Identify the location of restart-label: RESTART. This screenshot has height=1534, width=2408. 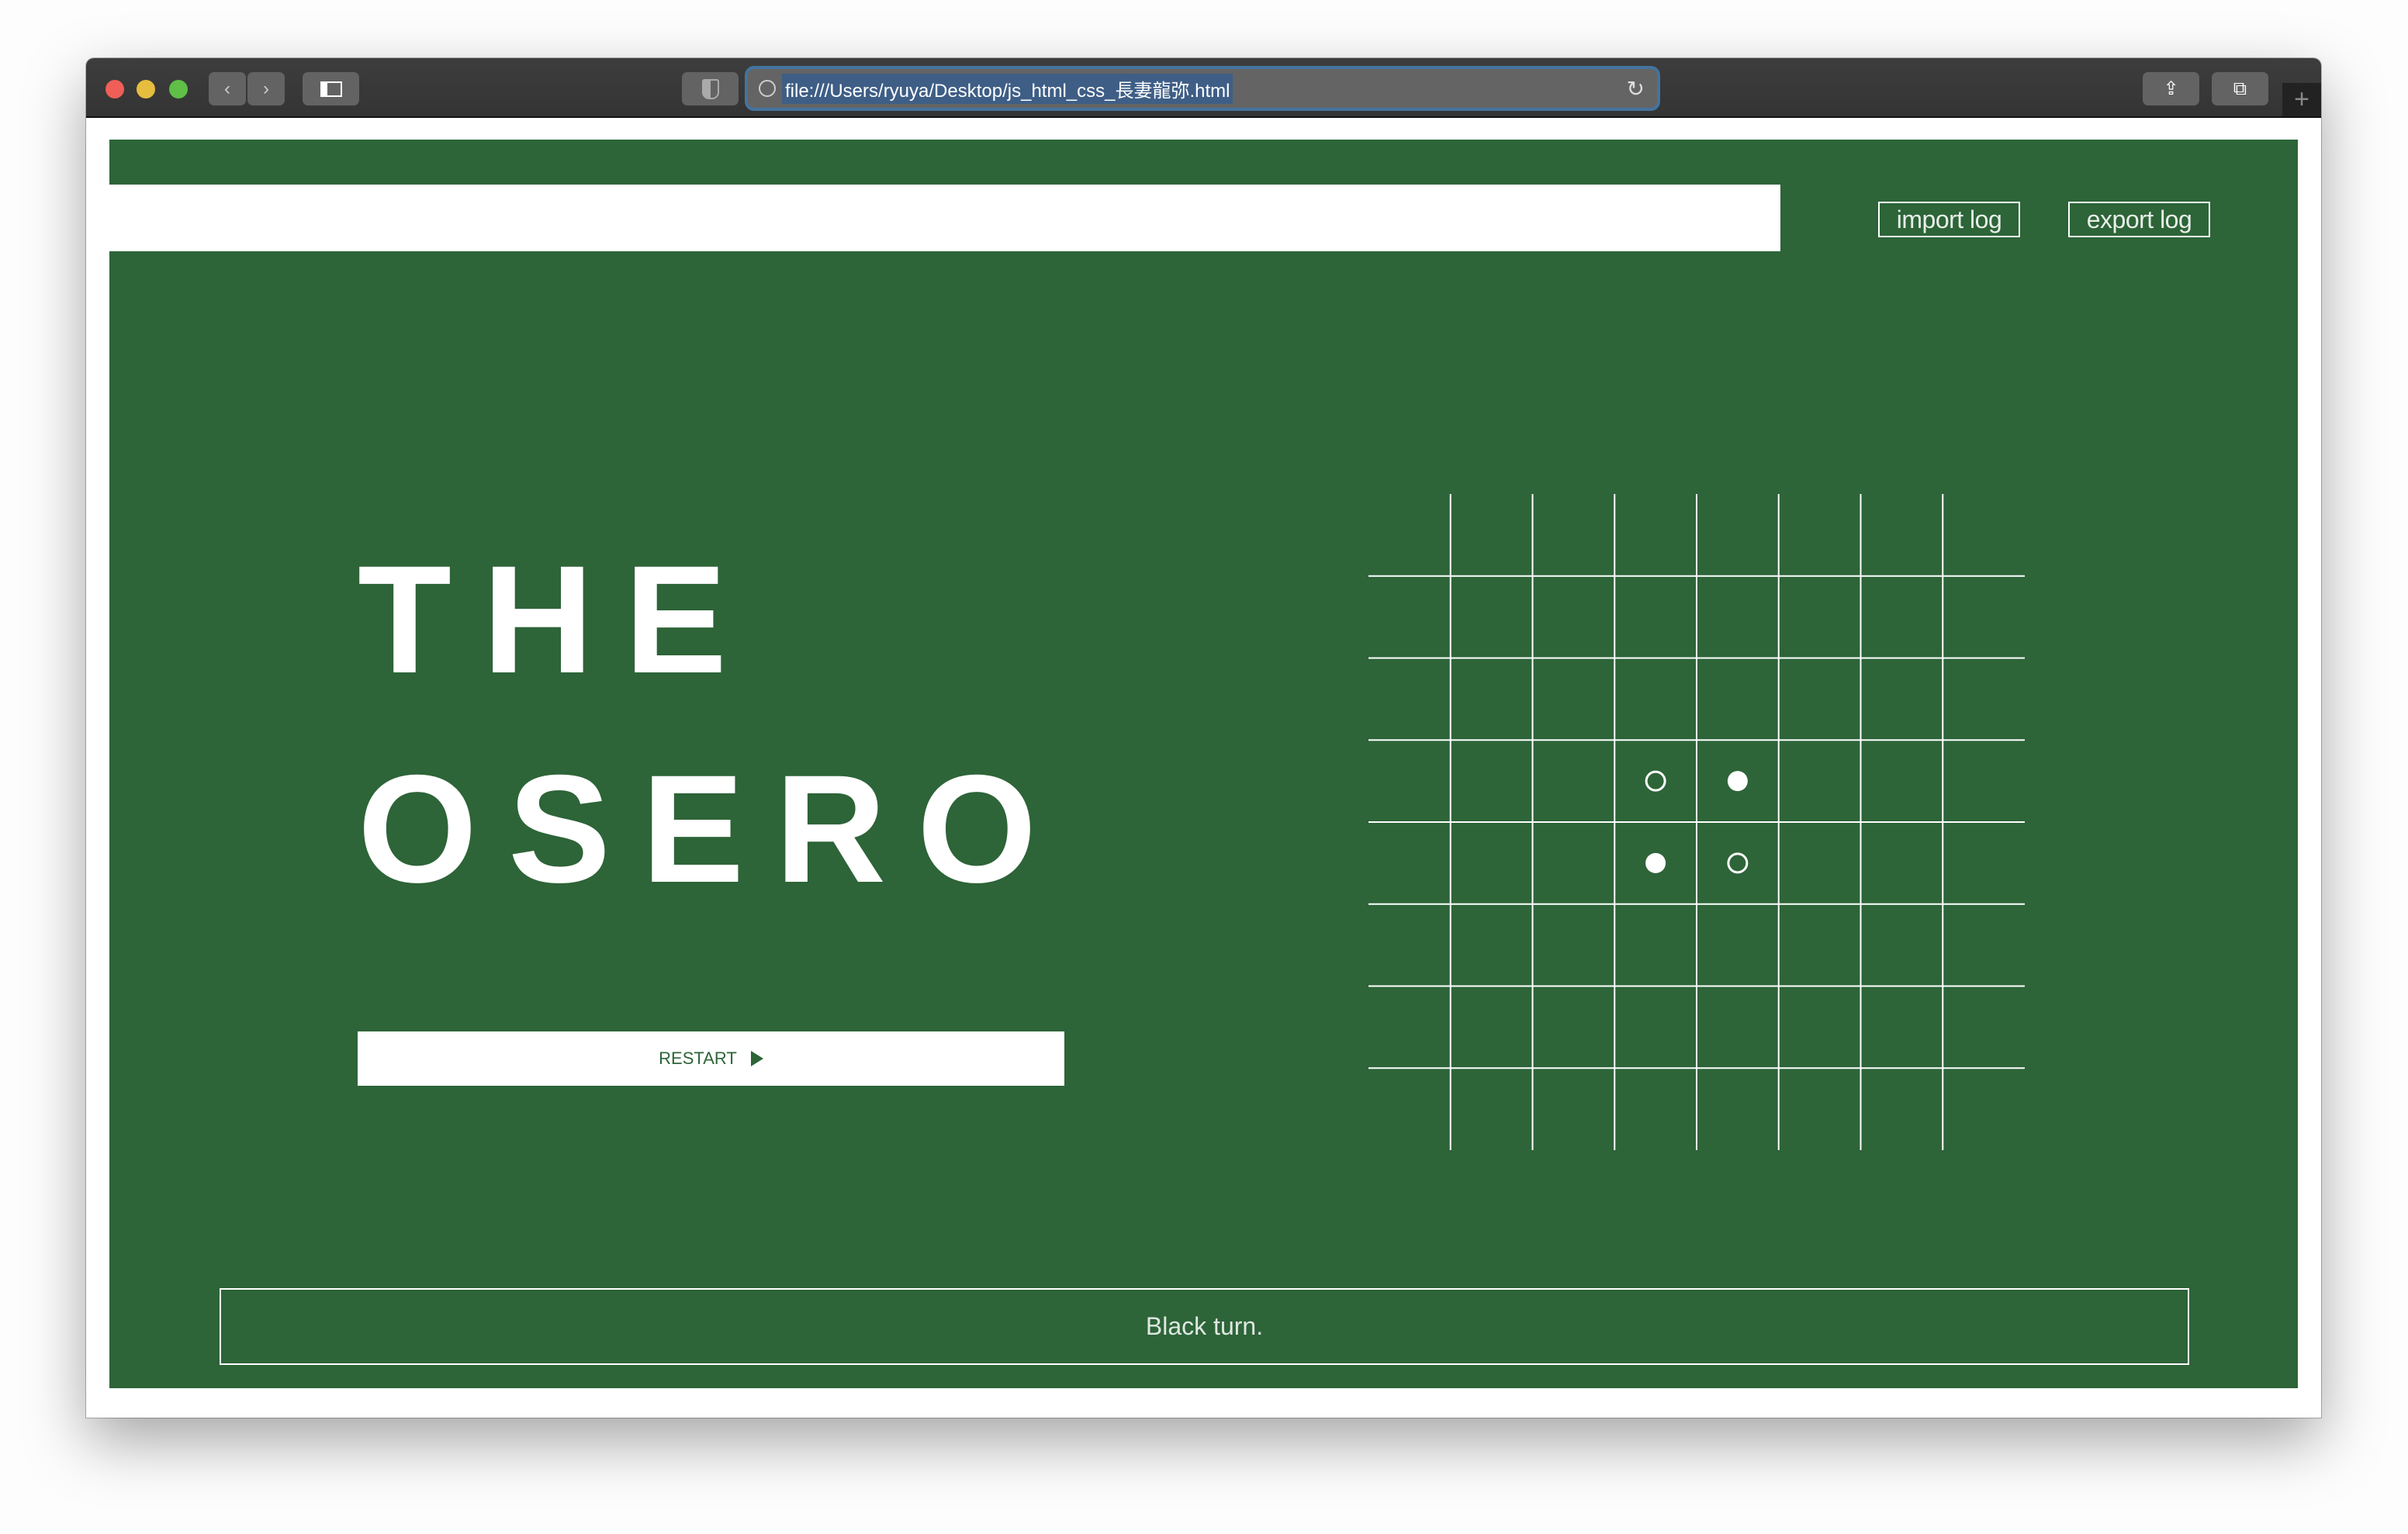
(698, 1058).